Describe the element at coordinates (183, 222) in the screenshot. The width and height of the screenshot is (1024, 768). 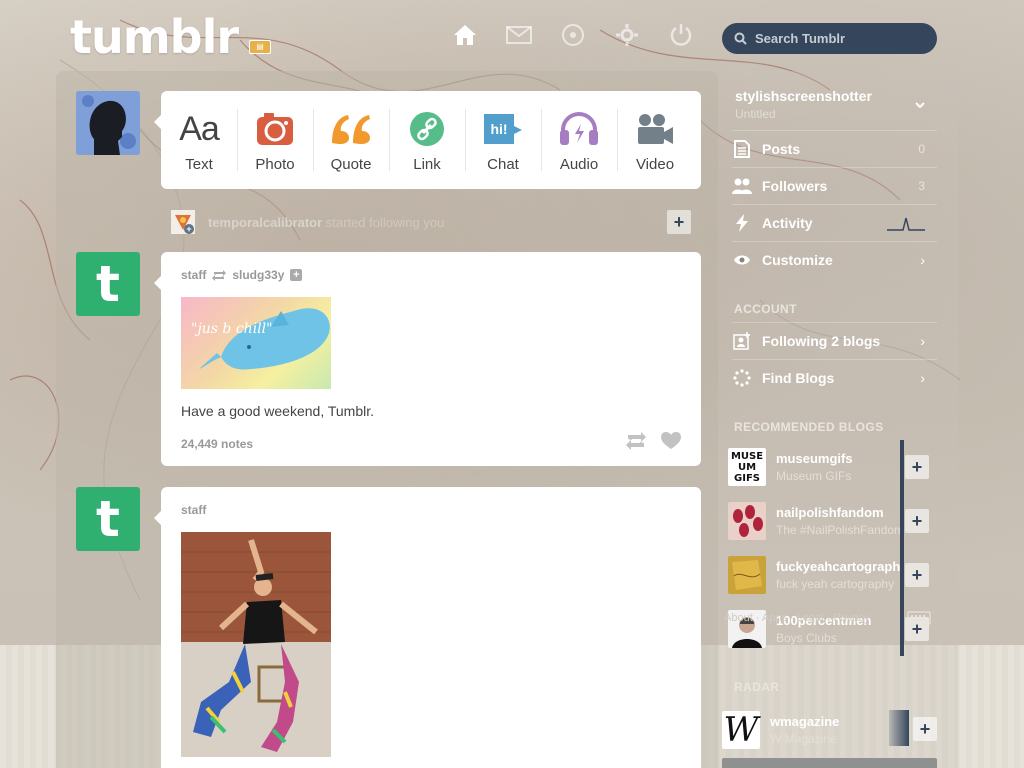
I see `follower-avatar: +` at that location.